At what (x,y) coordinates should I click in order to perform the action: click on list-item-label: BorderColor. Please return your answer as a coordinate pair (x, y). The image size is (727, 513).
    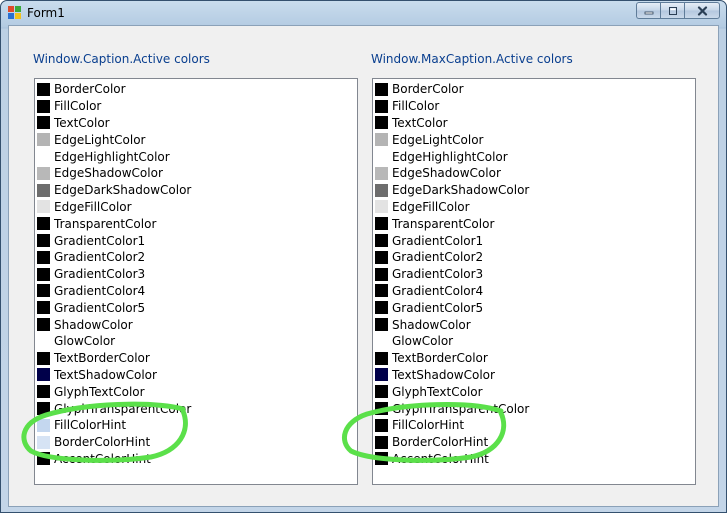
    Looking at the image, I should click on (428, 89).